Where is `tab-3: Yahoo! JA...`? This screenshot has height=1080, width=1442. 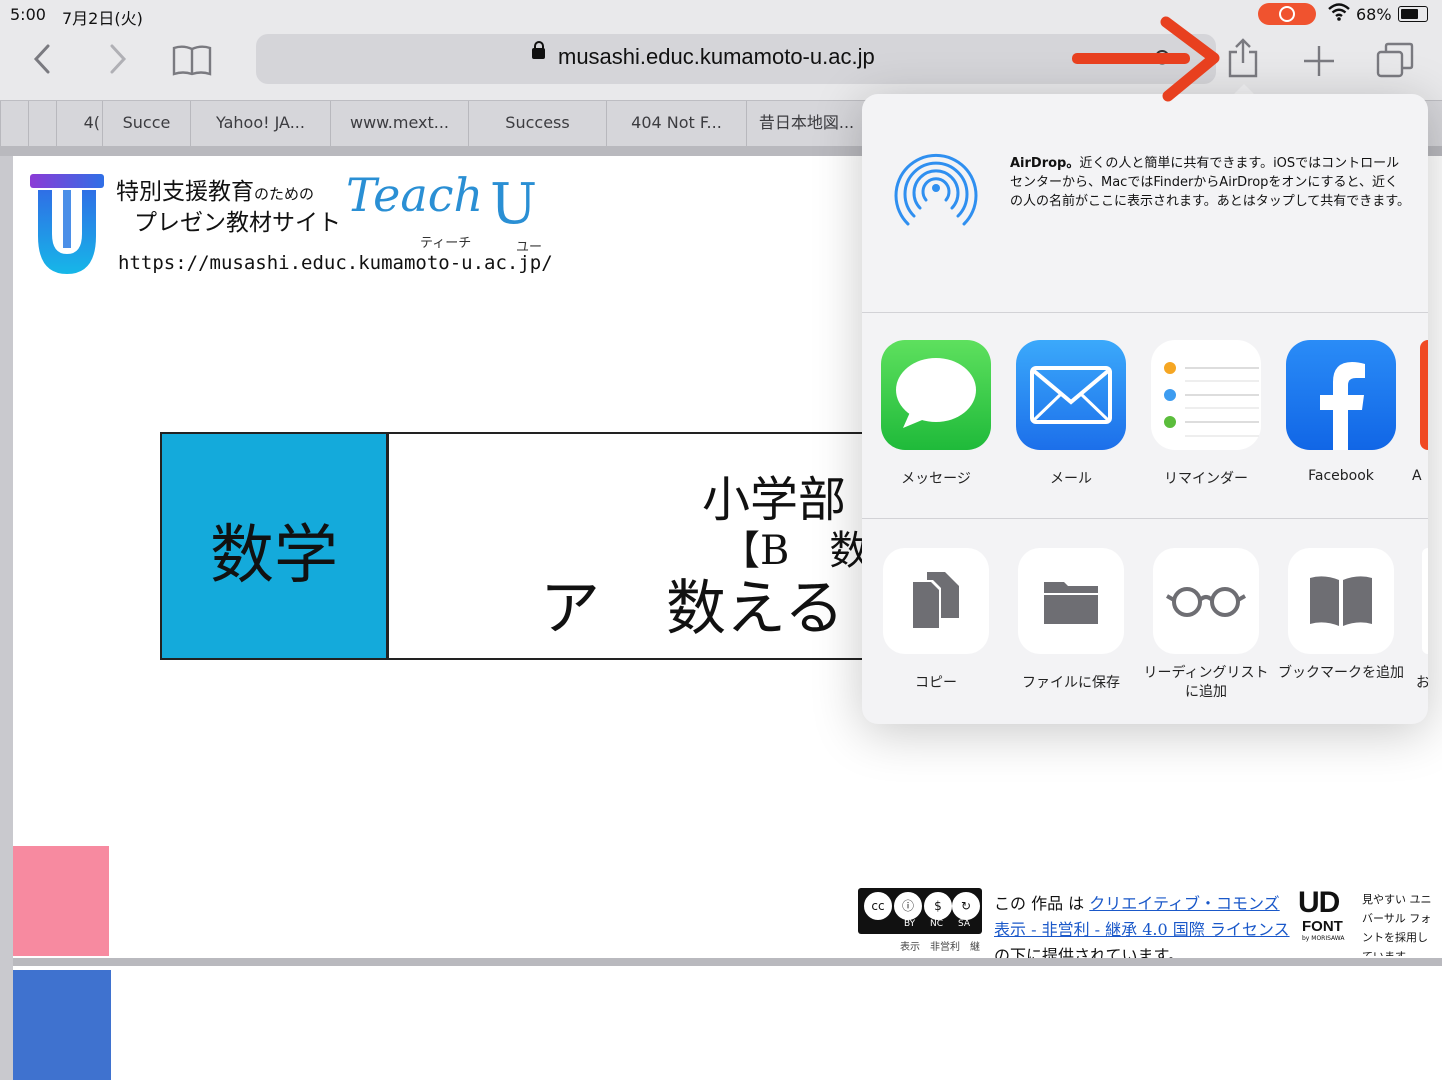 tab-3: Yahoo! JA... is located at coordinates (260, 124).